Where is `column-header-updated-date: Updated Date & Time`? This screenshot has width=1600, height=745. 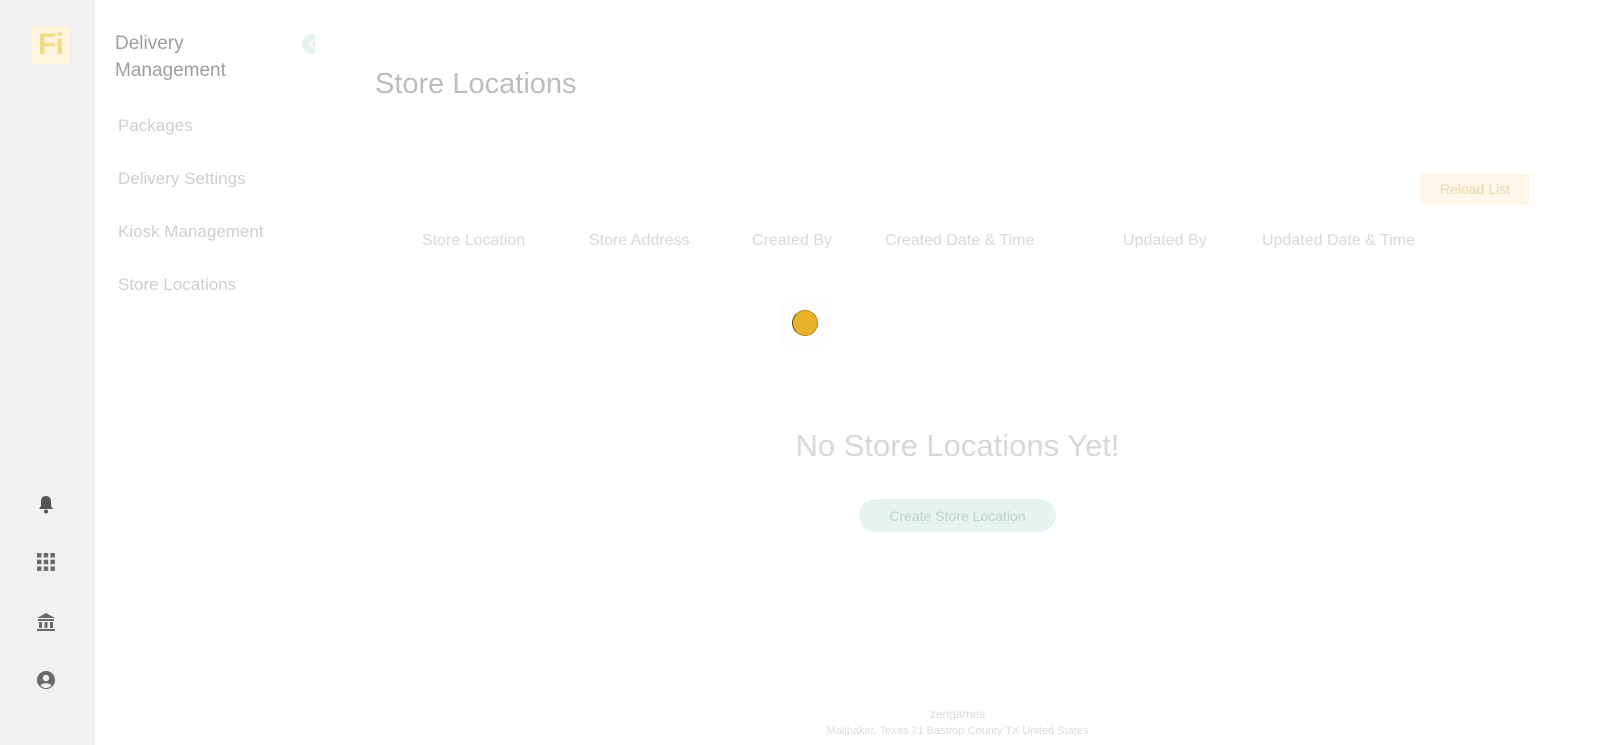
column-header-updated-date: Updated Date & Time is located at coordinates (1338, 241).